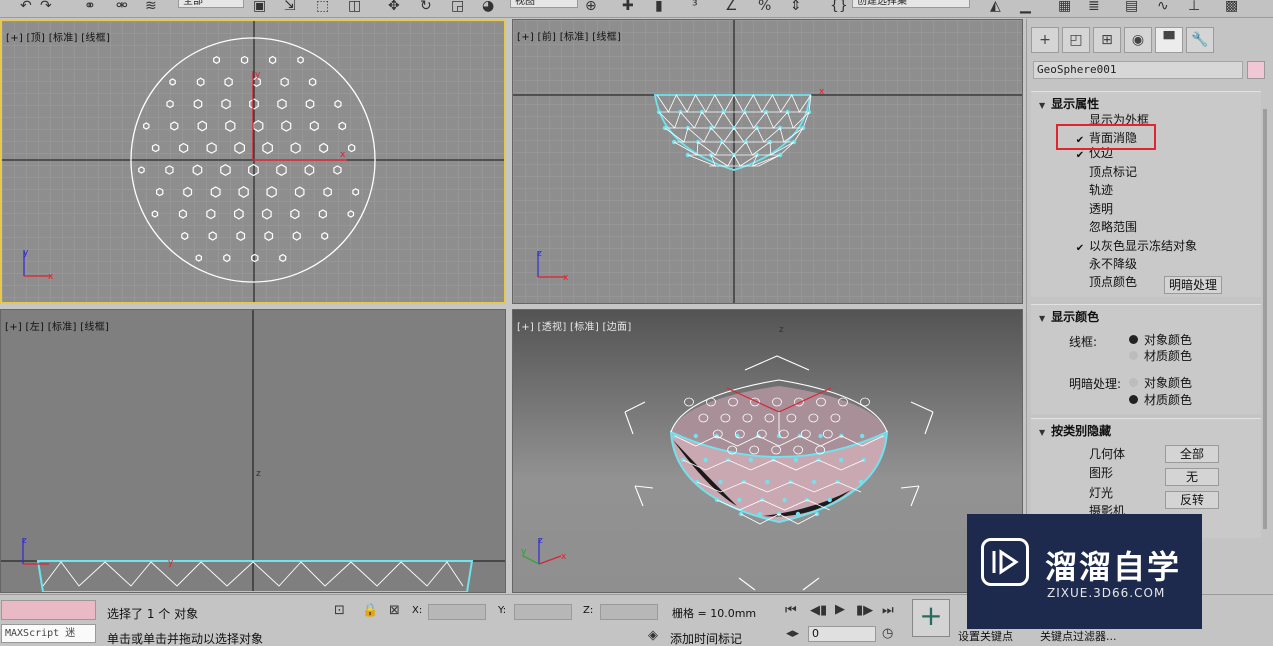 The image size is (1273, 646). I want to click on viewport-left-label: [+] [左] [标准] [线框], so click(57, 325).